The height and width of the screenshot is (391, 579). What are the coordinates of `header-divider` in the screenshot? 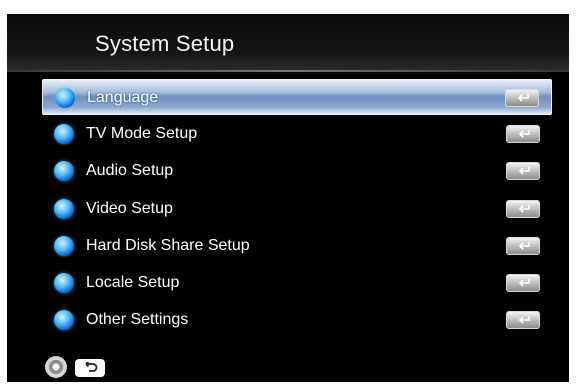 It's located at (288, 71).